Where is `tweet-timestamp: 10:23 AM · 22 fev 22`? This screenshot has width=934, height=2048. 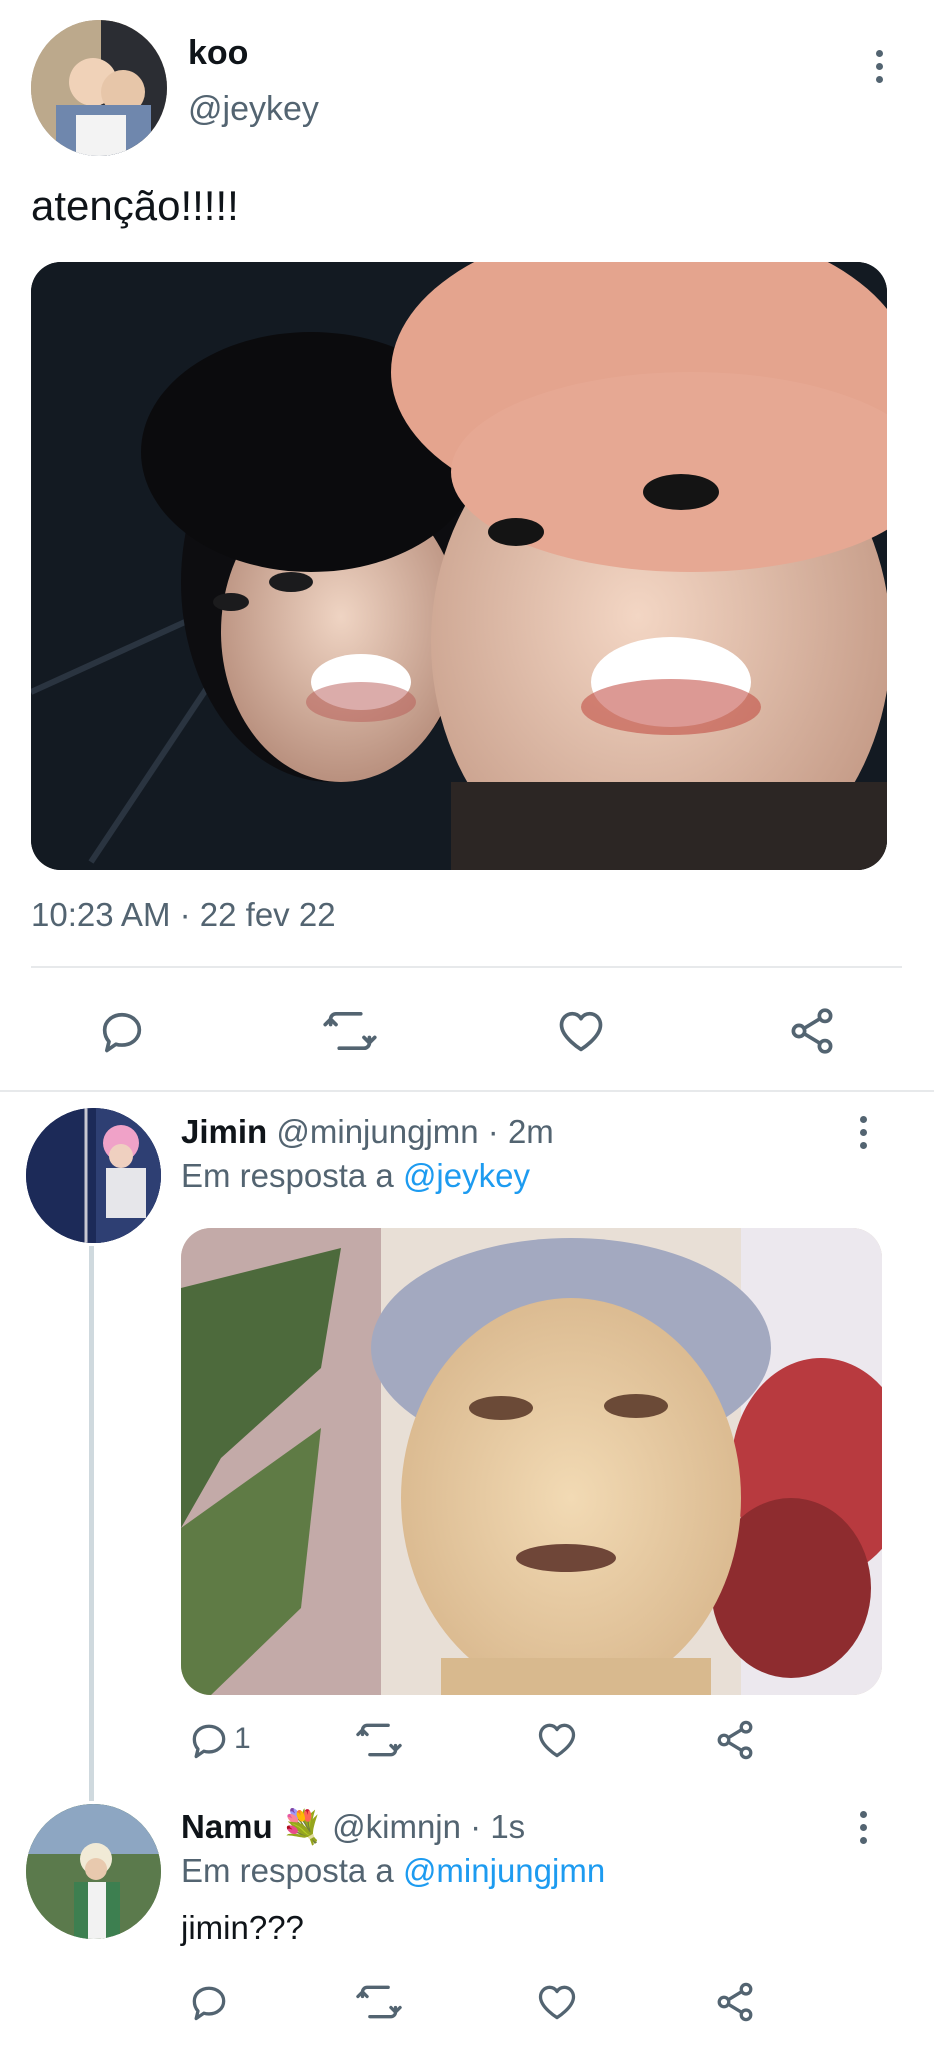 tweet-timestamp: 10:23 AM · 22 fev 22 is located at coordinates (183, 915).